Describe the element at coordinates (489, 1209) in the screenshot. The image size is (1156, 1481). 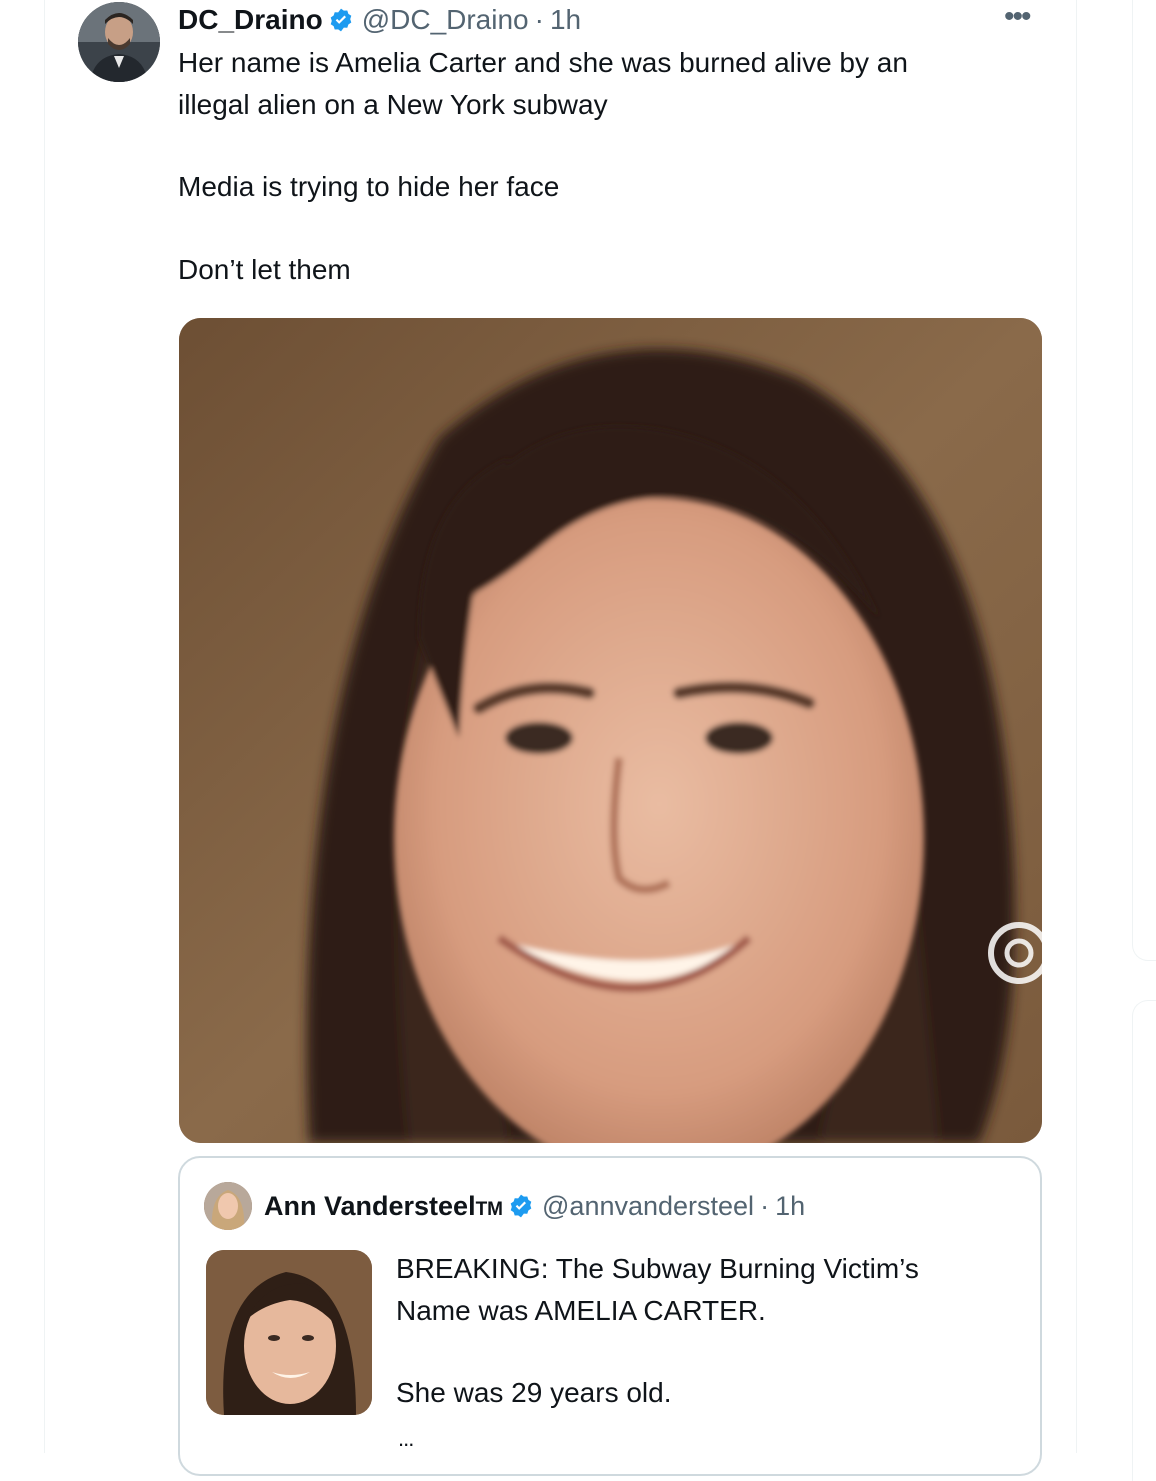
I see `trademark-suffix: TM` at that location.